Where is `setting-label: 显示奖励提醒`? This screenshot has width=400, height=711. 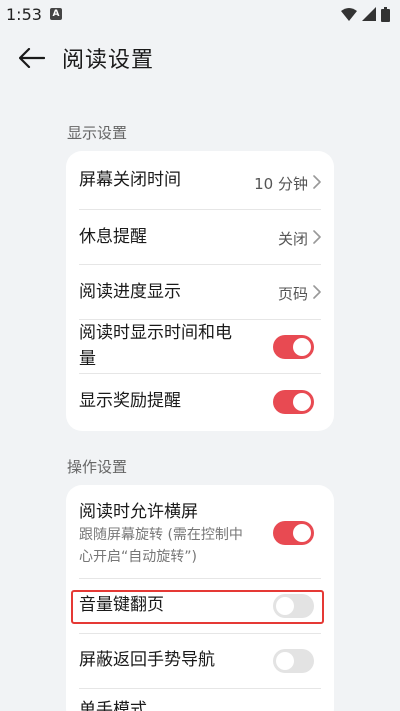
setting-label: 显示奖励提醒 is located at coordinates (130, 401).